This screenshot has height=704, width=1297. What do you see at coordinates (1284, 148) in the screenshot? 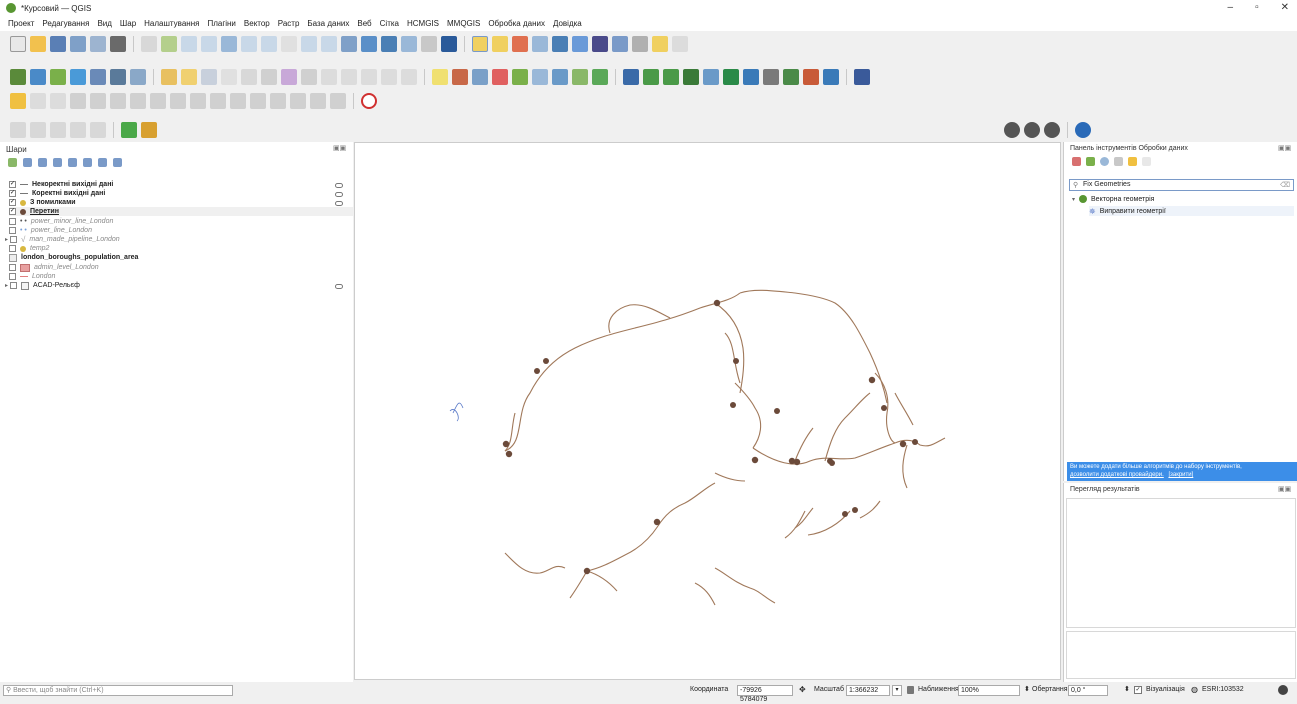
I see `panel-float-close-icons: ▣▣` at bounding box center [1284, 148].